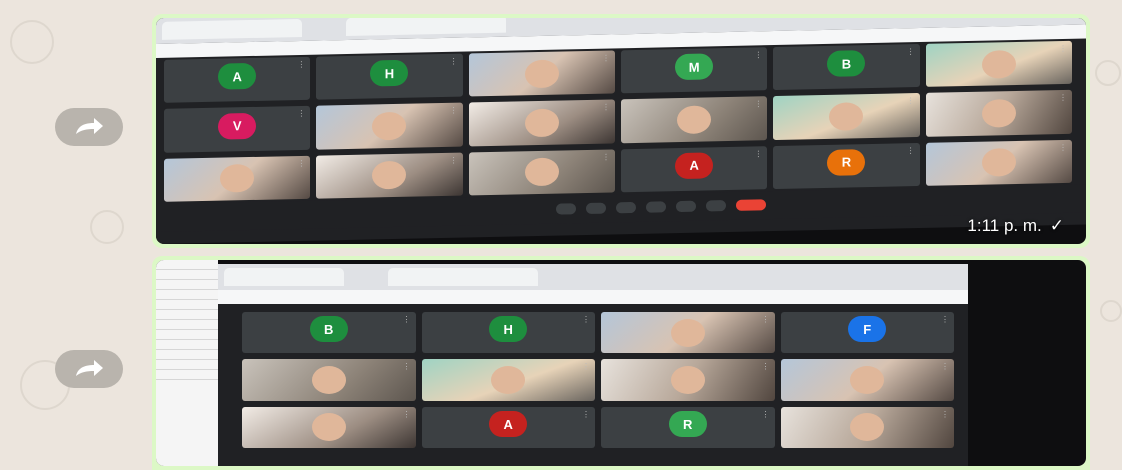 The height and width of the screenshot is (470, 1122). What do you see at coordinates (1004, 225) in the screenshot?
I see `message-time: 1:11 p. m.` at bounding box center [1004, 225].